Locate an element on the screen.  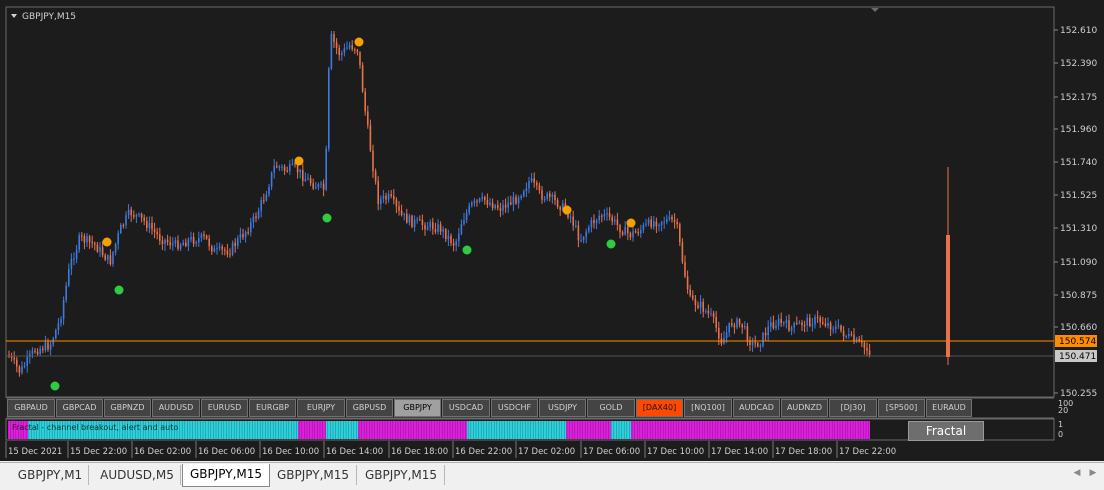
symbol-button-dax40: [DAX40] is located at coordinates (659, 408).